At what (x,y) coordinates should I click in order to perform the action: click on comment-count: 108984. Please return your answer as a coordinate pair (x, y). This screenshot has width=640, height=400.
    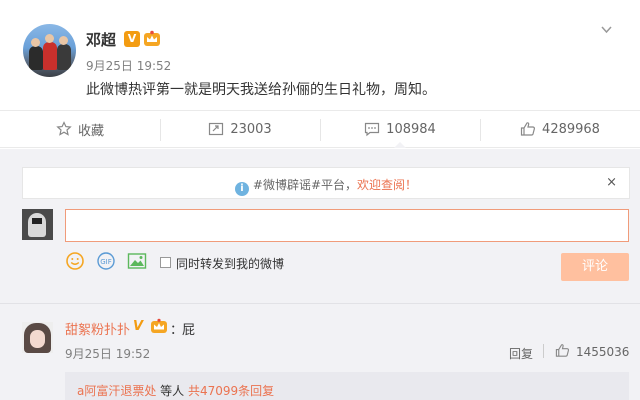
    Looking at the image, I should click on (411, 129).